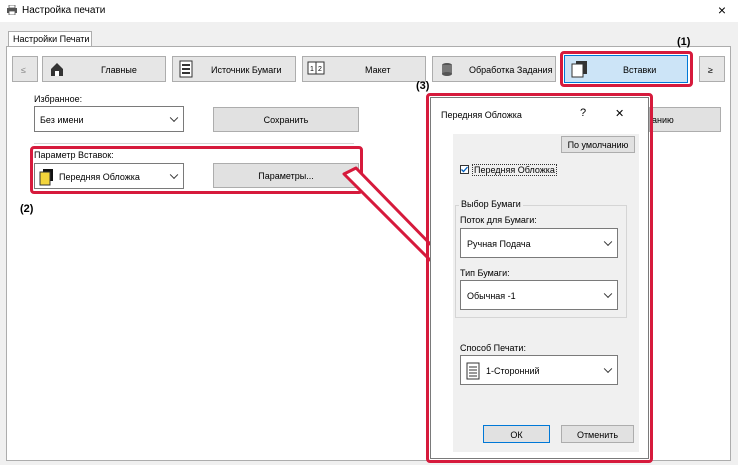  What do you see at coordinates (423, 86) in the screenshot?
I see `callout-3: (3)` at bounding box center [423, 86].